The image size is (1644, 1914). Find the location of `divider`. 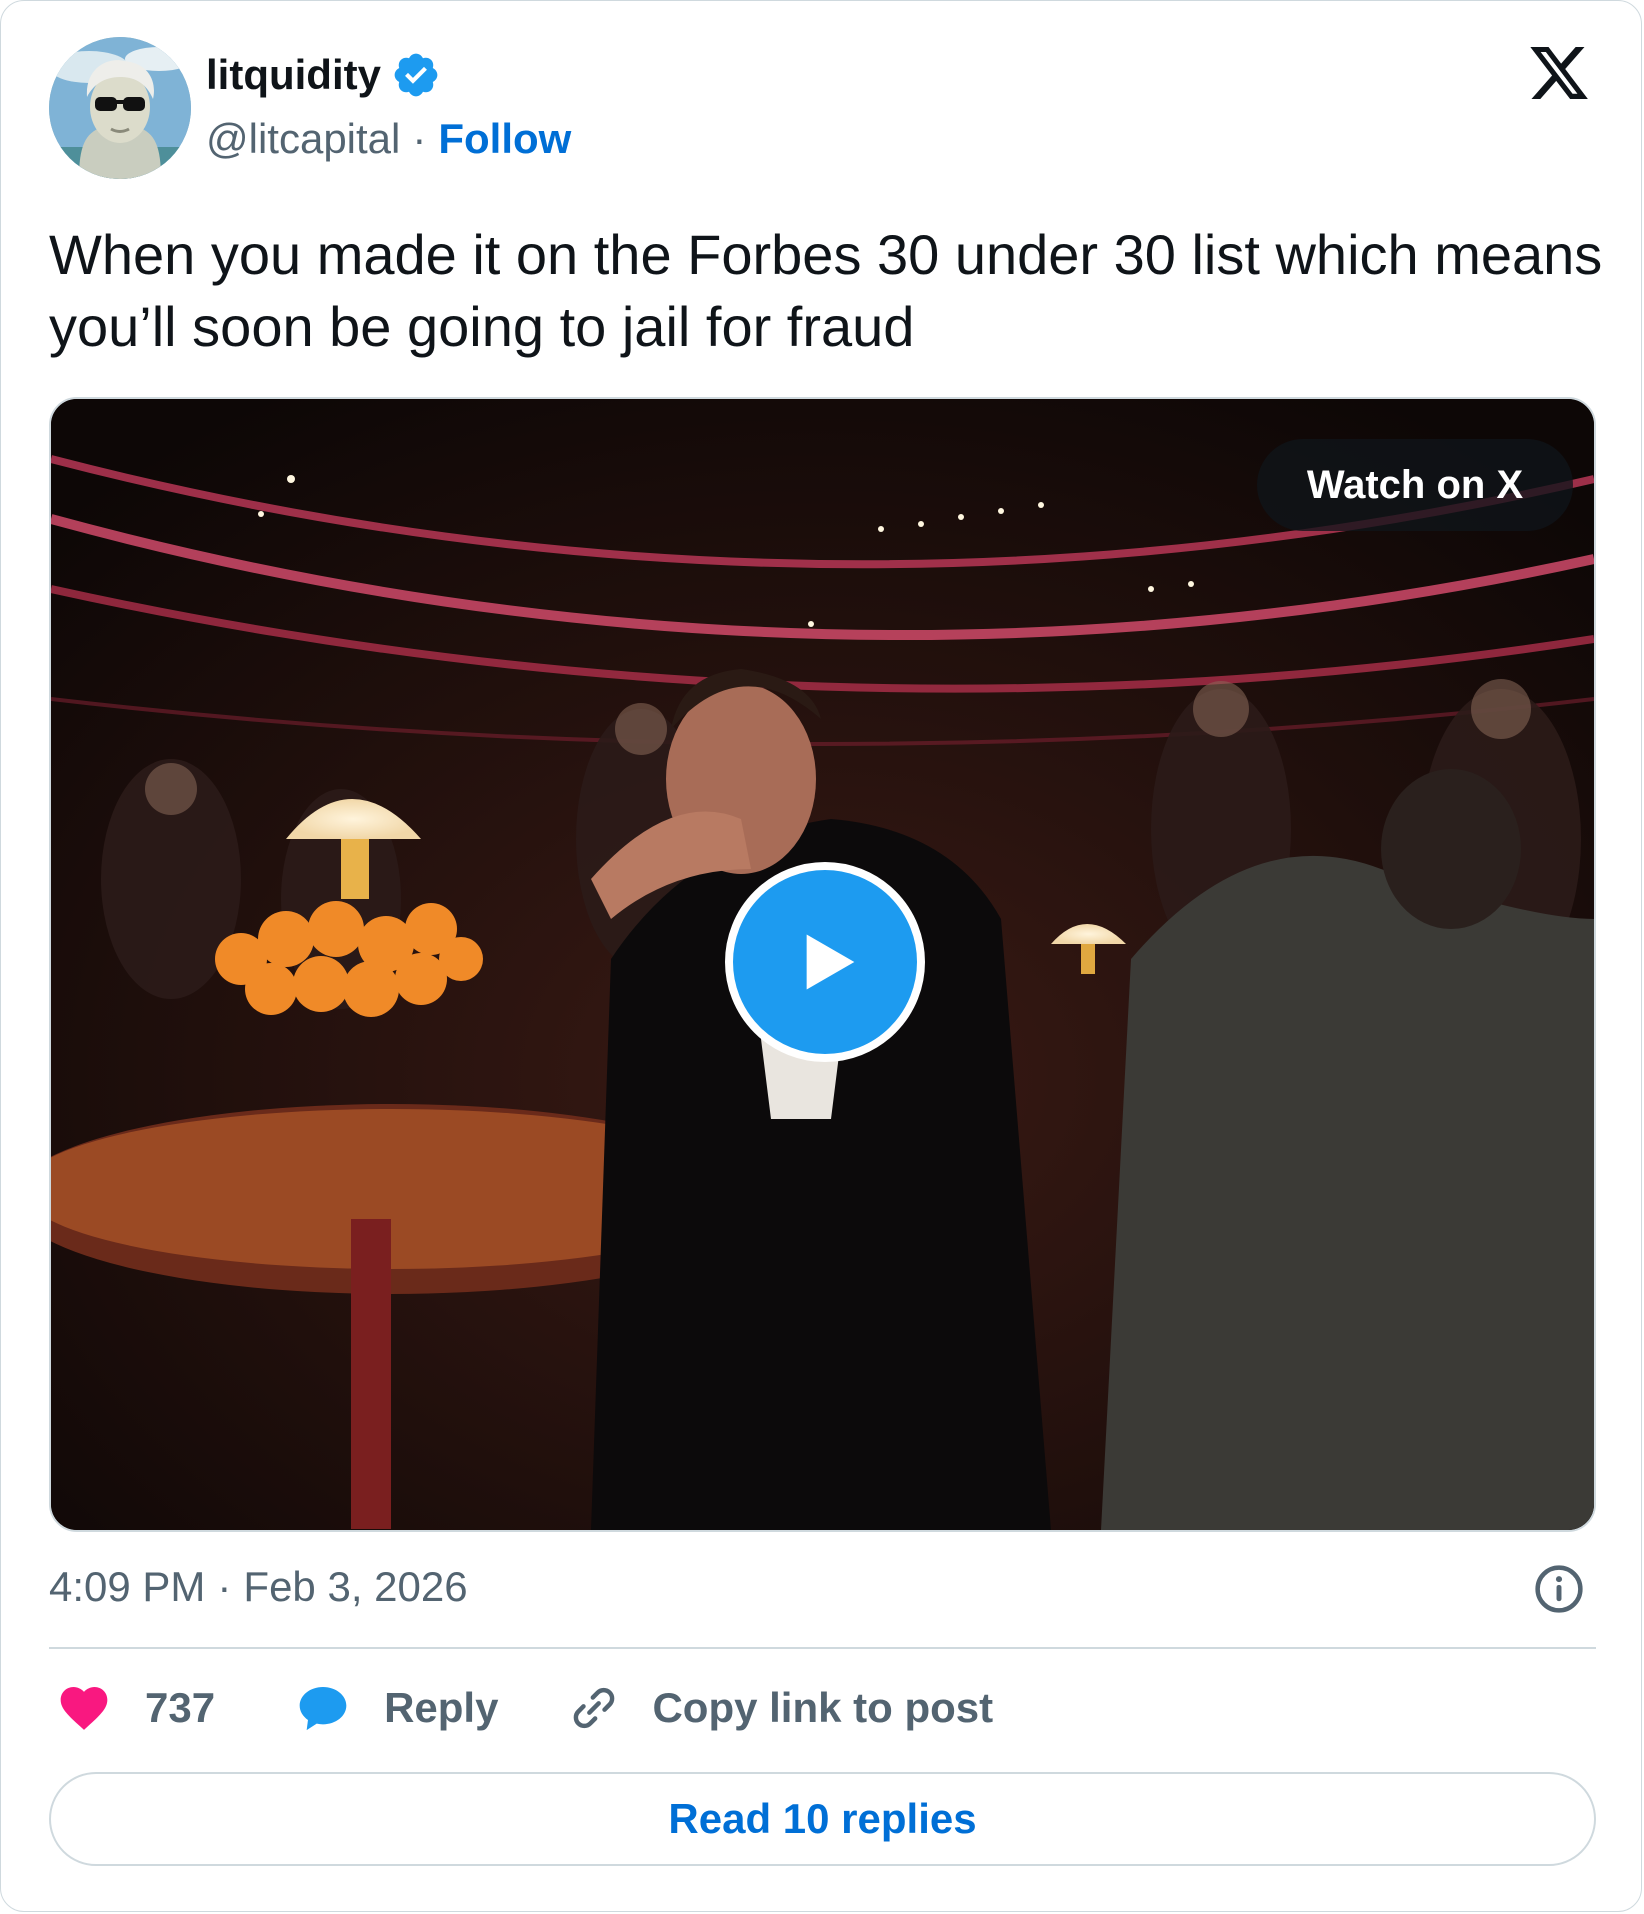

divider is located at coordinates (822, 1648).